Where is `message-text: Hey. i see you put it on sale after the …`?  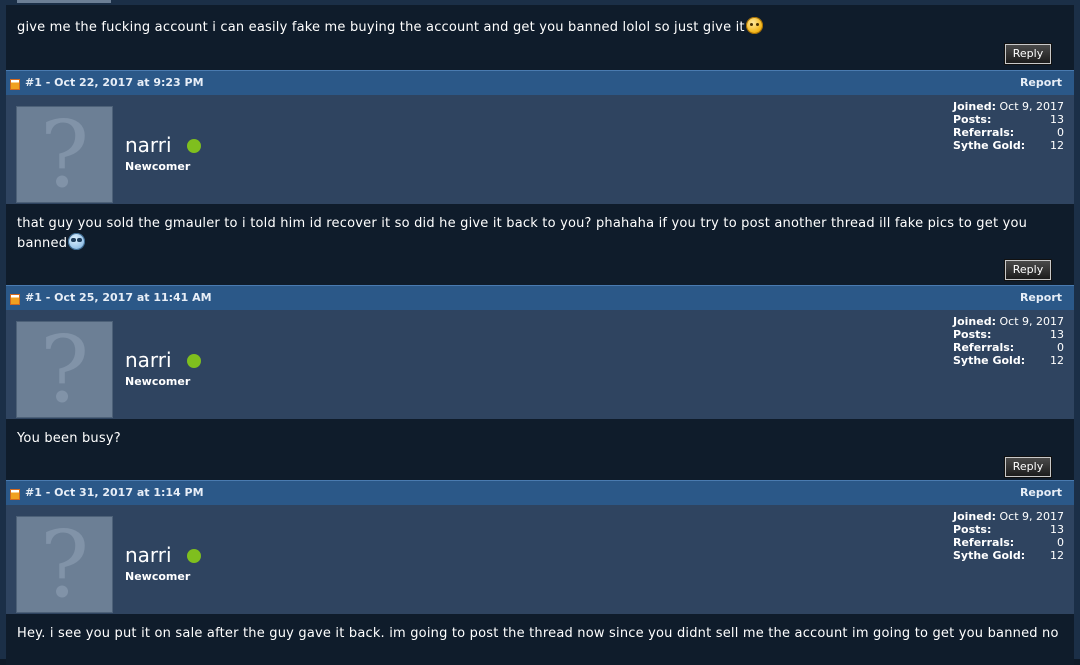 message-text: Hey. i see you put it on sale after the … is located at coordinates (538, 633).